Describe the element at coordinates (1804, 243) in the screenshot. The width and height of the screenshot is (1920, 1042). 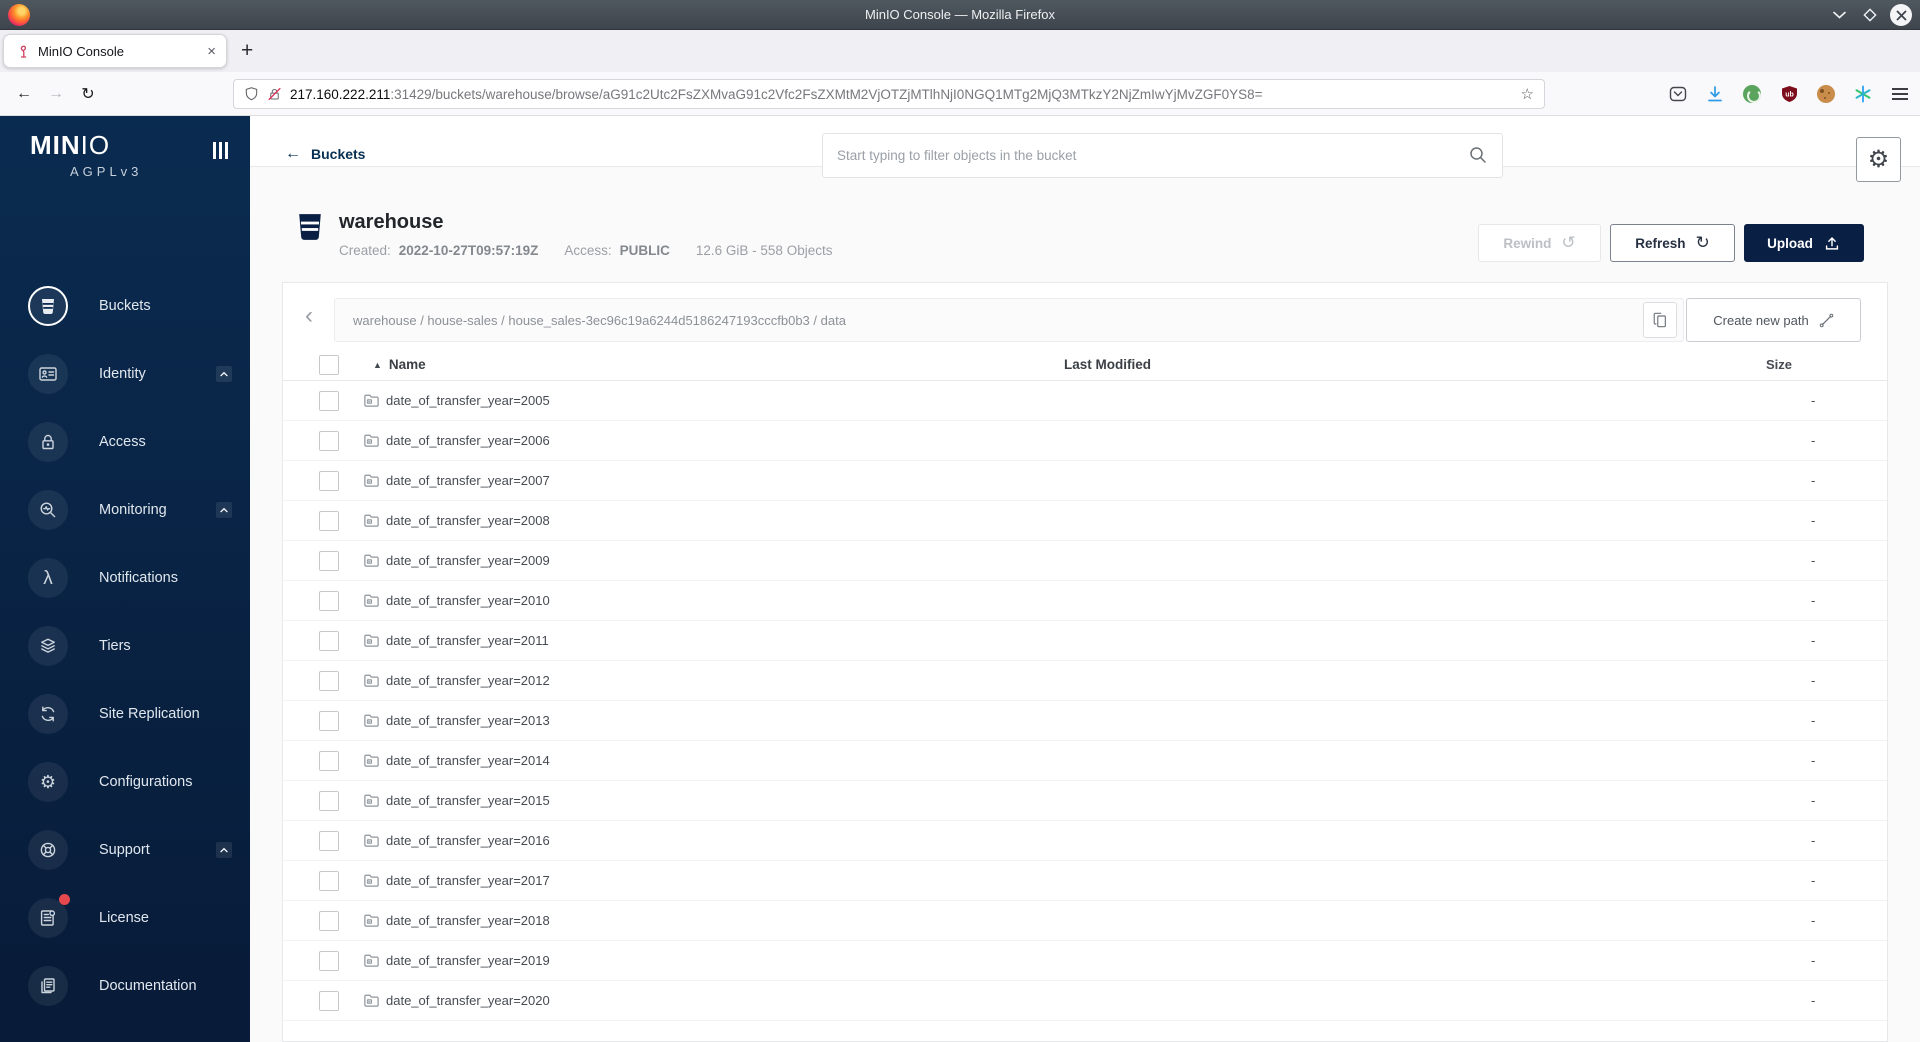
I see `upload-button: Upload` at that location.